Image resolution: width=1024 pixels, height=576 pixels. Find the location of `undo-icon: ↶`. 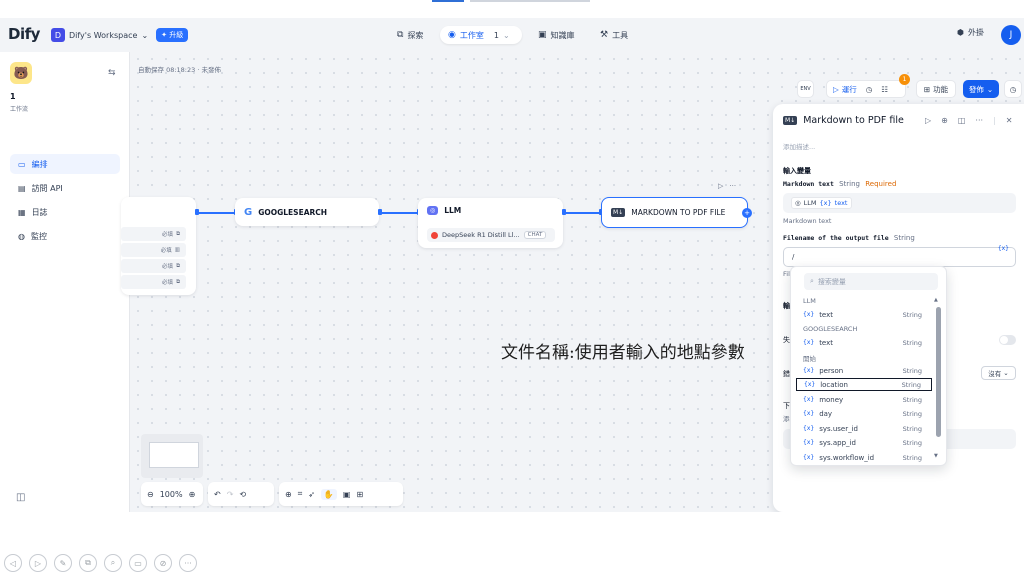

undo-icon: ↶ is located at coordinates (217, 494).